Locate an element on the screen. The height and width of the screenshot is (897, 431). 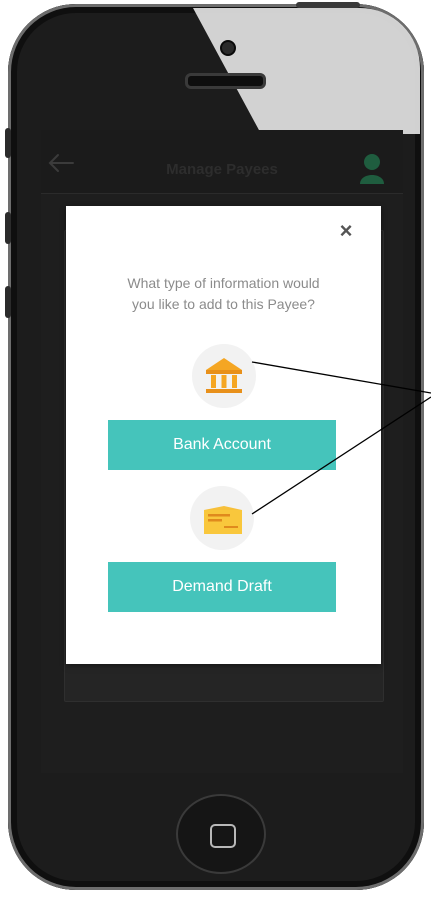
phone-gloss is located at coordinates (306, 71).